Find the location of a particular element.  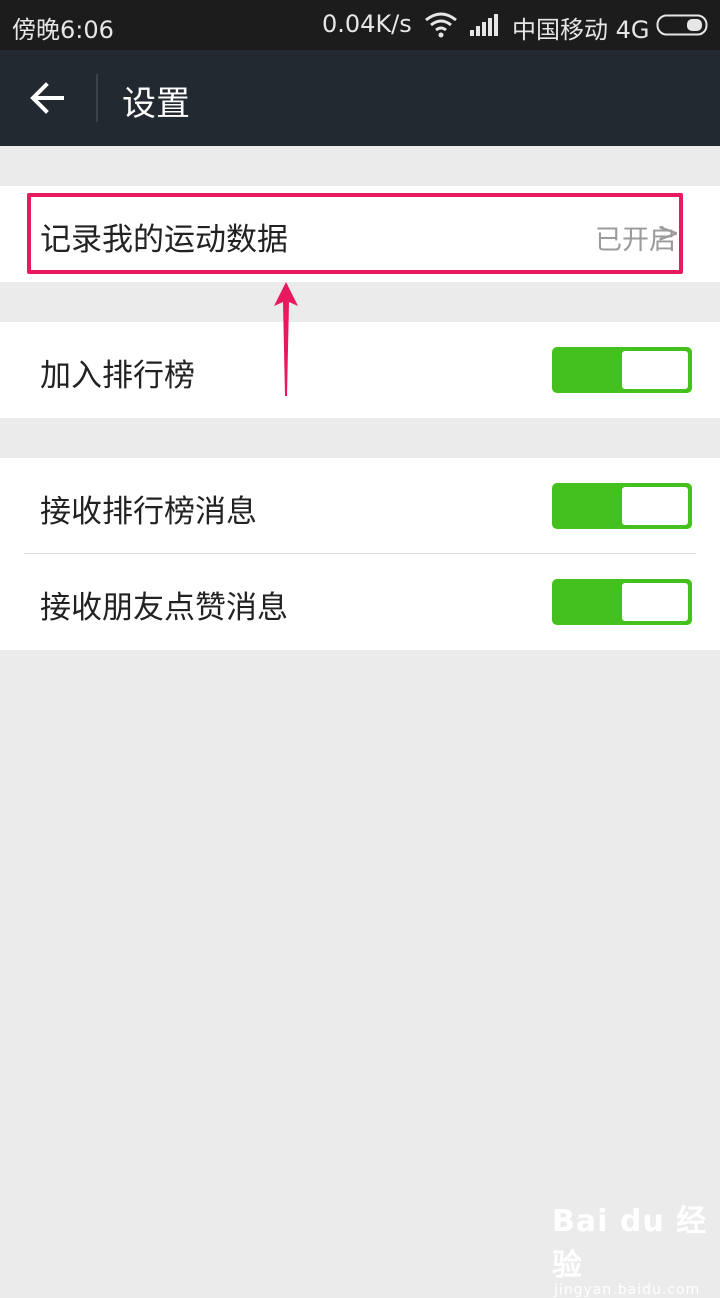

settings-group-messages: 接收排行榜消息 接收朋友点赞消息 is located at coordinates (360, 554).